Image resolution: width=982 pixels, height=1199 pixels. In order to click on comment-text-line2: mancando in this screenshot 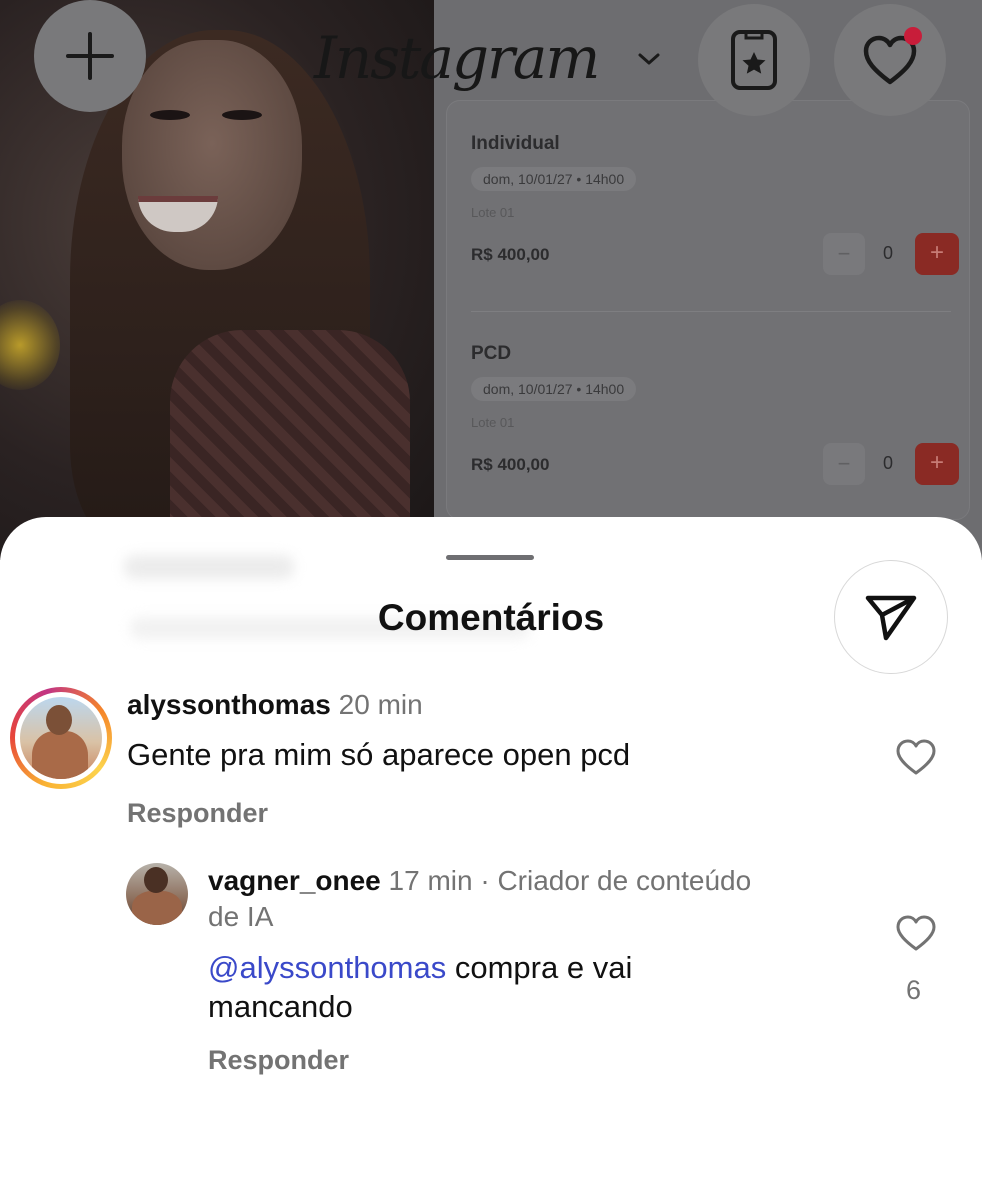, I will do `click(280, 1006)`.